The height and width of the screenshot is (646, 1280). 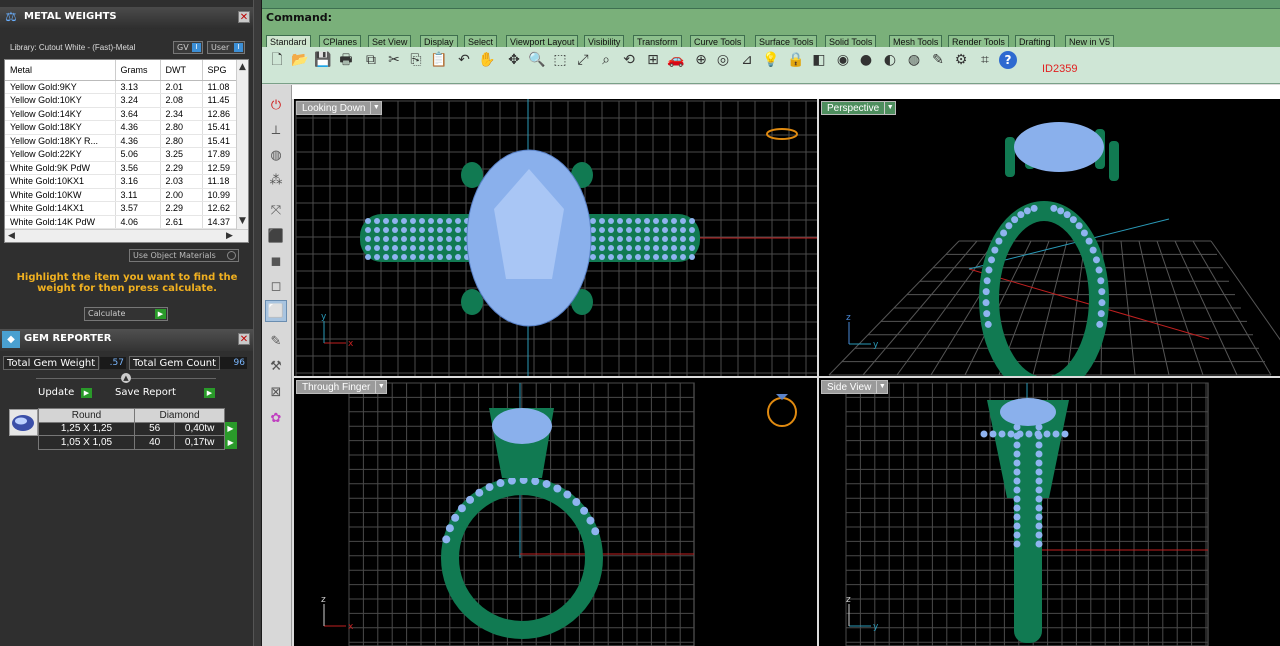 I want to click on power-icon: ⏻, so click(x=276, y=105).